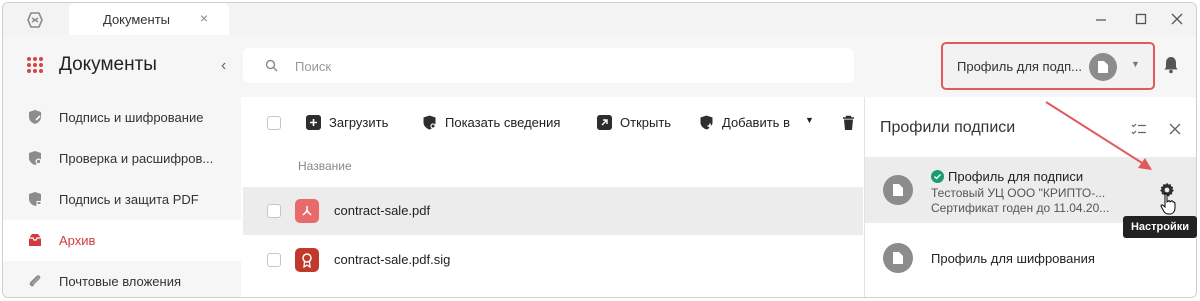  What do you see at coordinates (553, 260) in the screenshot?
I see `table-row: contract-sale.pdf.sig` at bounding box center [553, 260].